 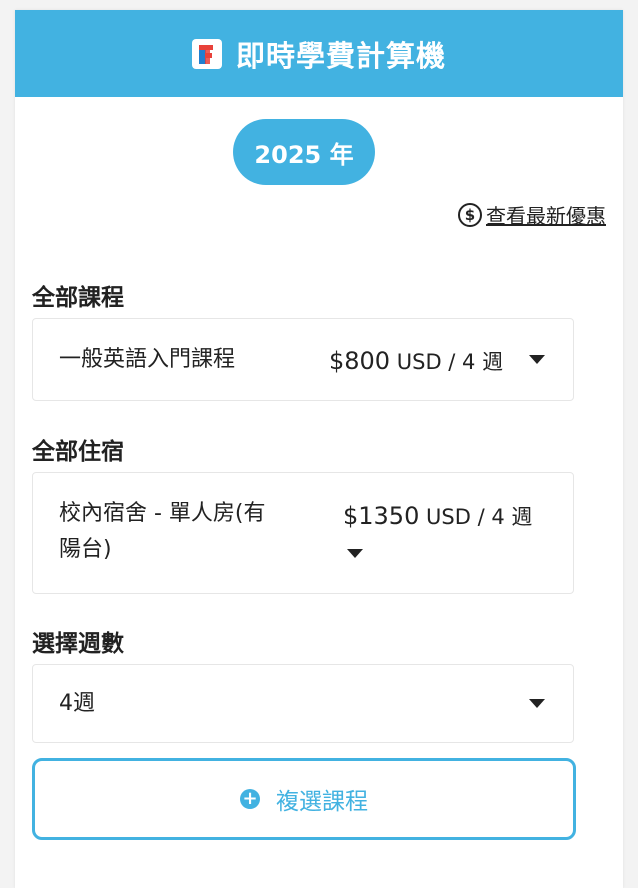 I want to click on brand-logo-icon, so click(x=206, y=53).